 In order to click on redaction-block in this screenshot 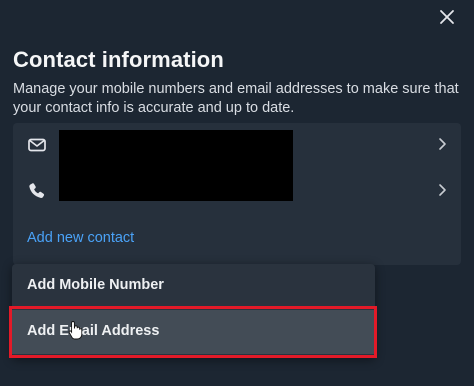, I will do `click(176, 165)`.